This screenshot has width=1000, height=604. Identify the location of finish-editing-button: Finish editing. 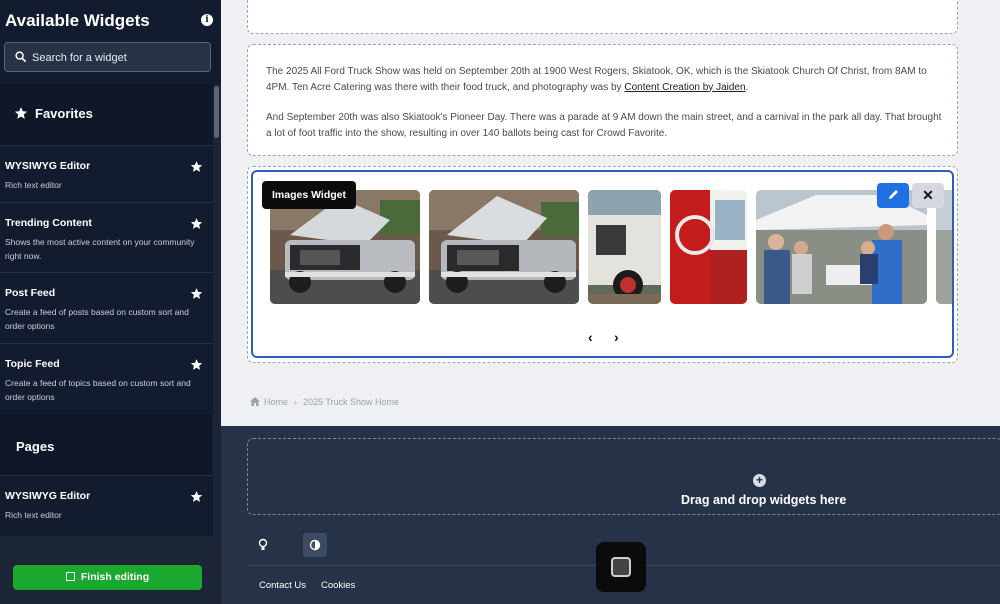
(107, 577).